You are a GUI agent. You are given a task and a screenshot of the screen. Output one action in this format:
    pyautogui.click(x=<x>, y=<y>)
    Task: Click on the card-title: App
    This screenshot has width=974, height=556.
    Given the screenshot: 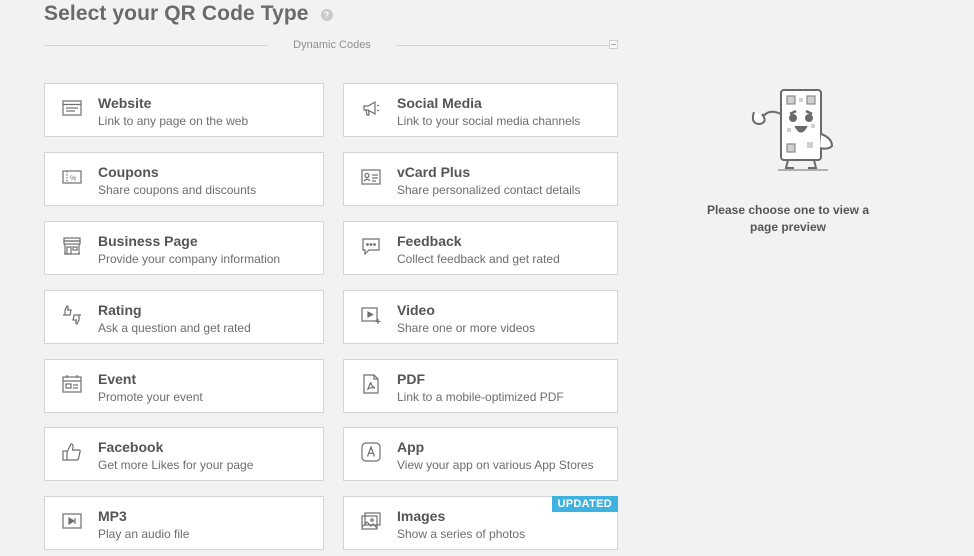 What is the action you would take?
    pyautogui.click(x=411, y=447)
    